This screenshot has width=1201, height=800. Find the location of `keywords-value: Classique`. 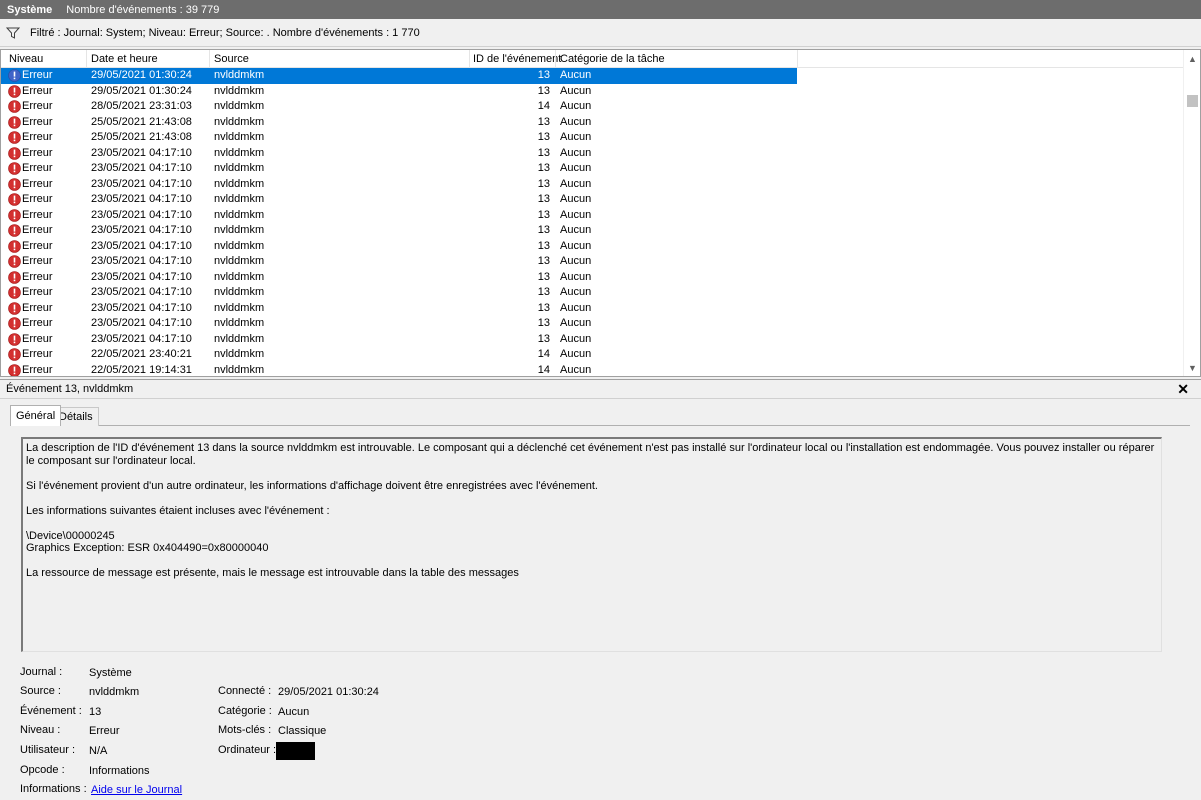

keywords-value: Classique is located at coordinates (302, 731).